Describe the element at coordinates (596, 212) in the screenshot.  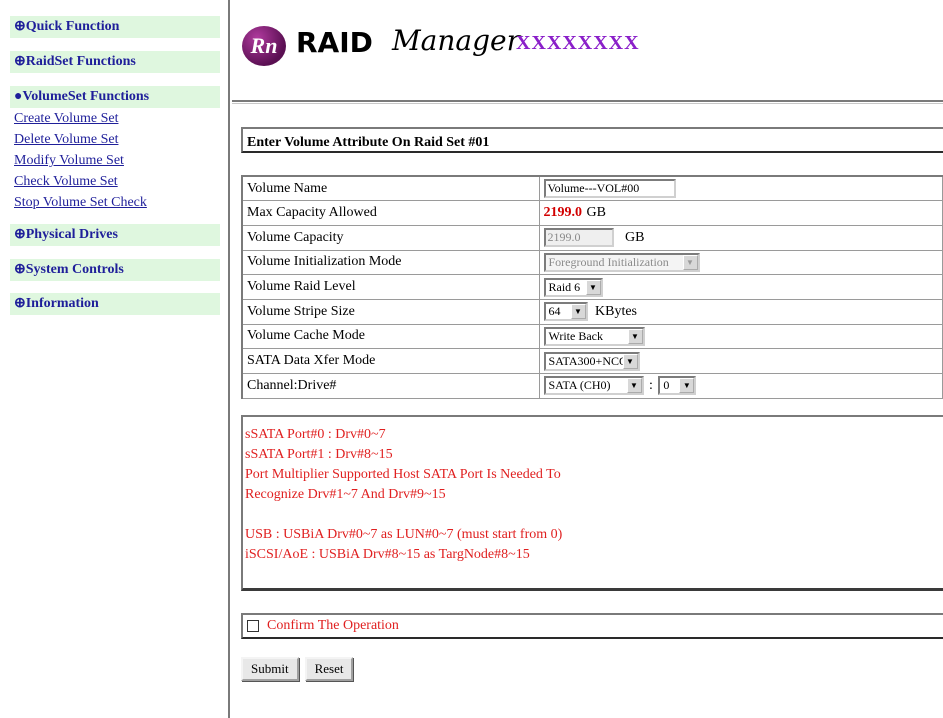
I see `max-capacity-unit: GB` at that location.